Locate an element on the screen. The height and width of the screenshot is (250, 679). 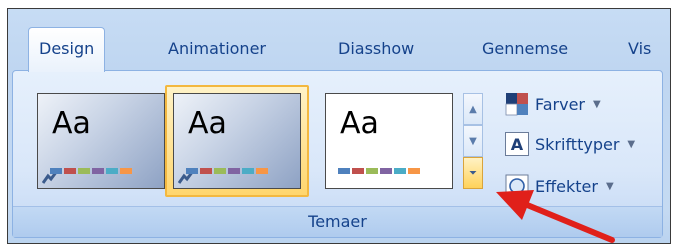
theme-thumbnail-2: Aa is located at coordinates (237, 141).